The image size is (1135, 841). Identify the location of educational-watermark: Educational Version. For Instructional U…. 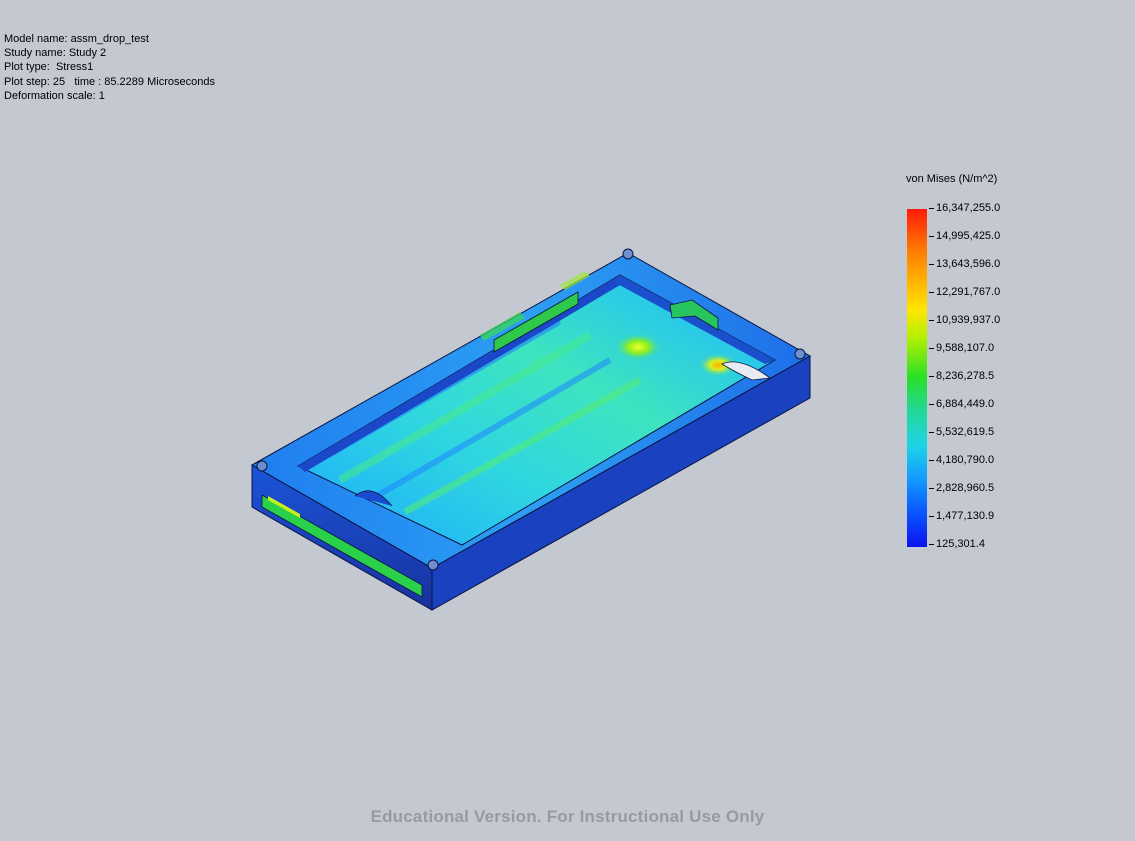
(567, 816).